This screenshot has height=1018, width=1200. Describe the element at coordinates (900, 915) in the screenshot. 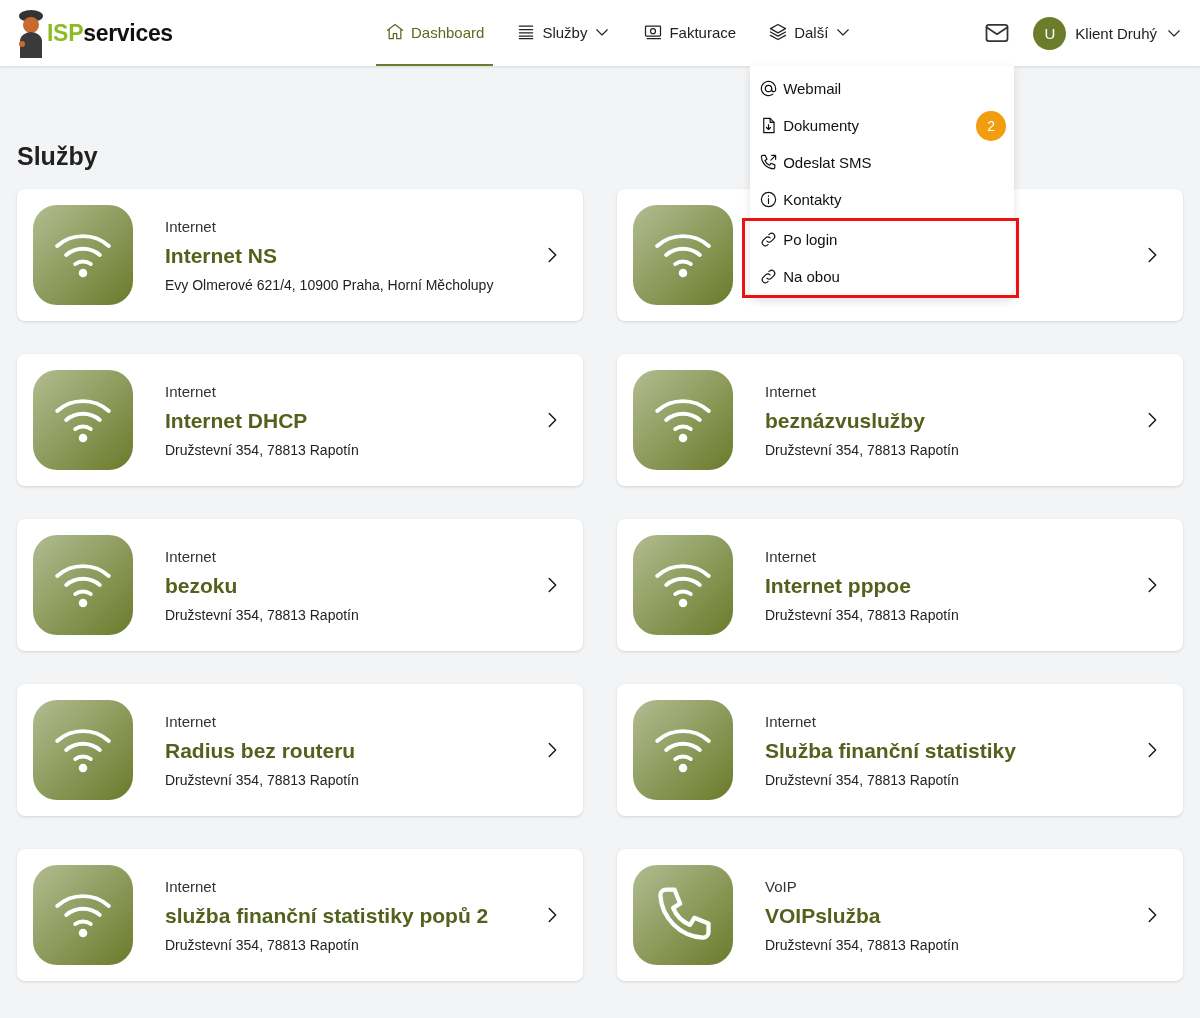

I see `service-card: VoIP VOIPslužba Družstevní 354, 78813 Rapotín` at that location.